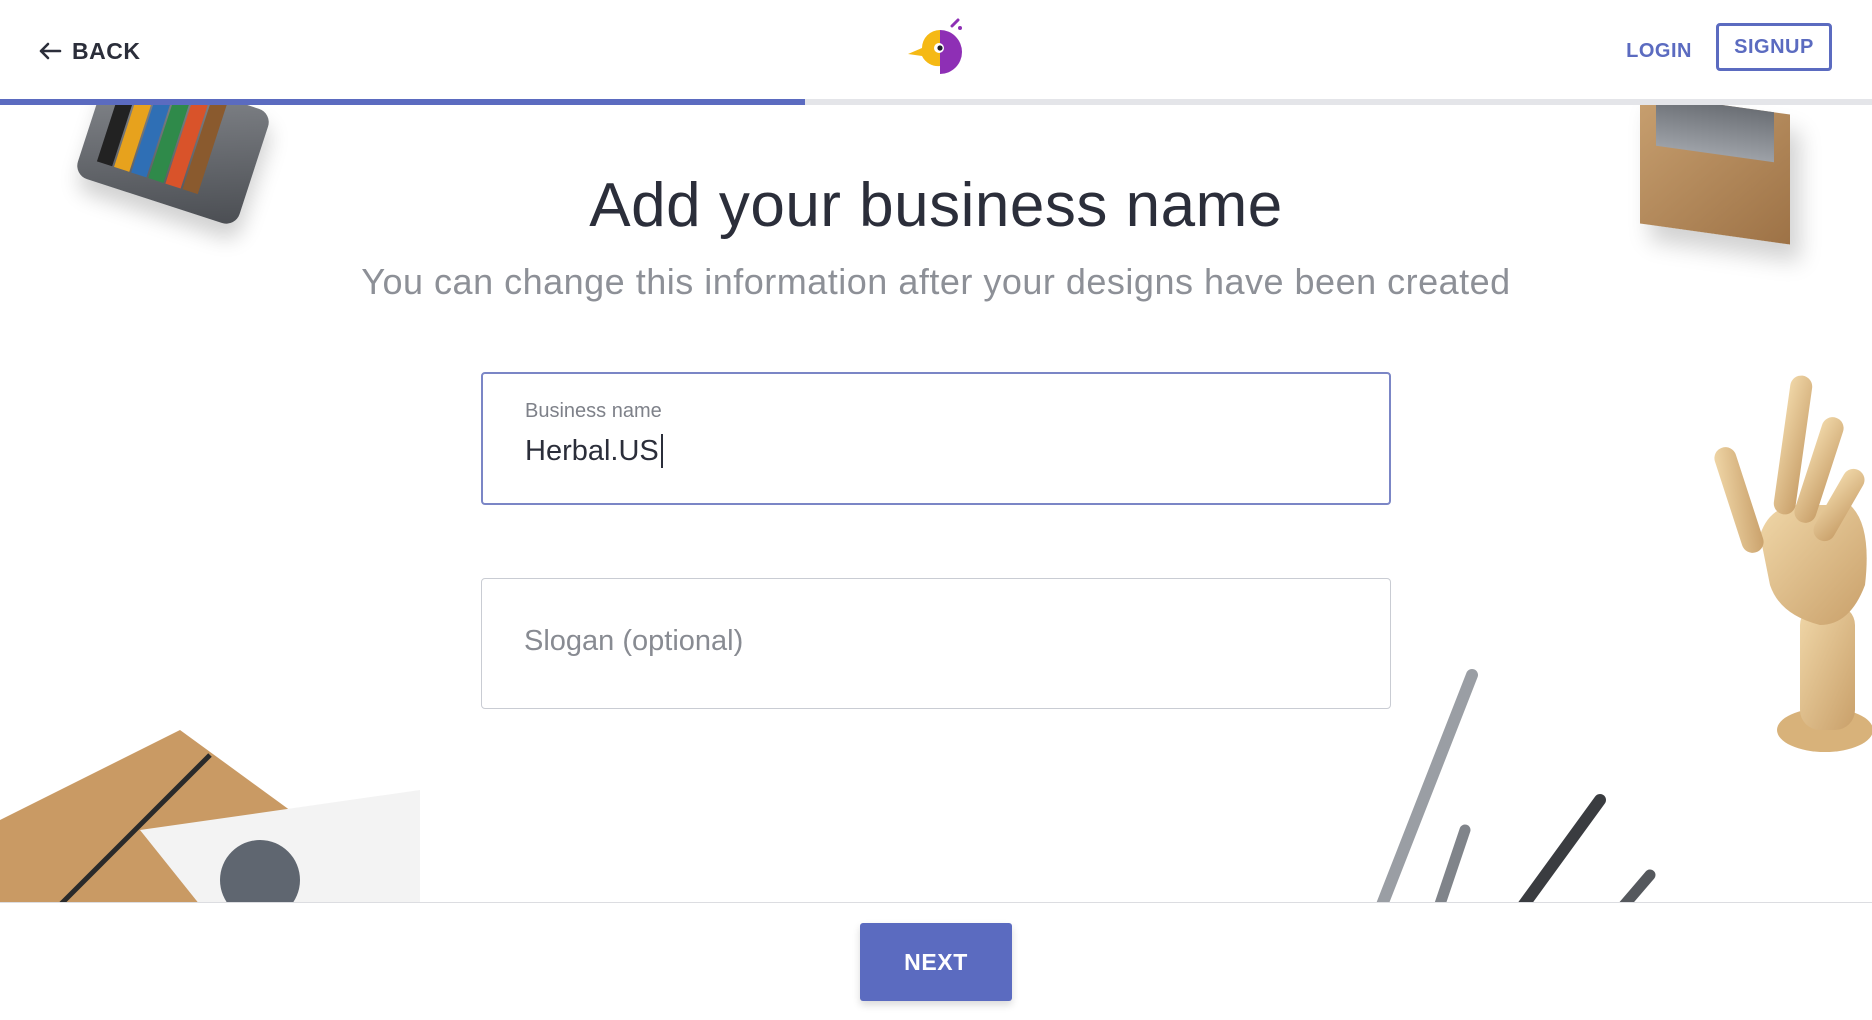 This screenshot has height=1020, width=1872. What do you see at coordinates (661, 451) in the screenshot?
I see `text-caret` at bounding box center [661, 451].